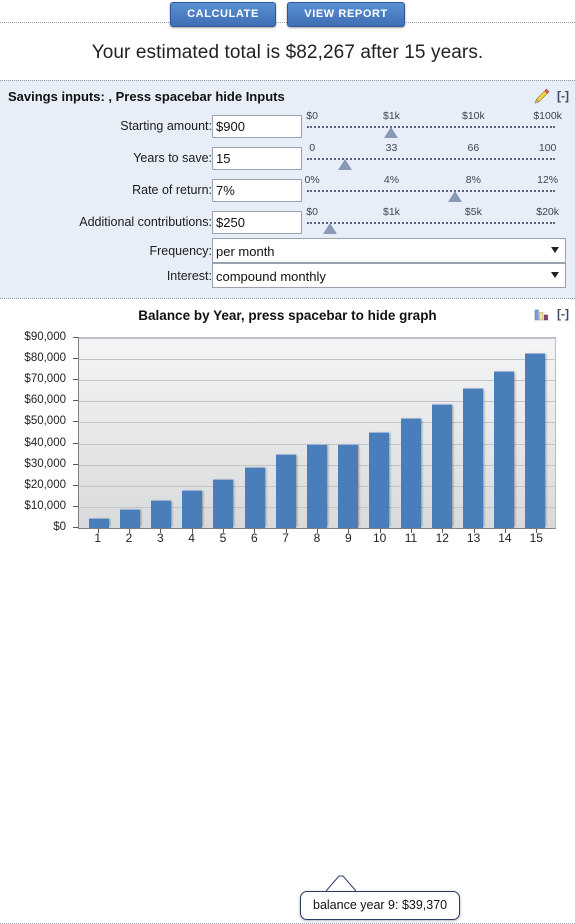  I want to click on slider-tick-label: $0, so click(312, 212).